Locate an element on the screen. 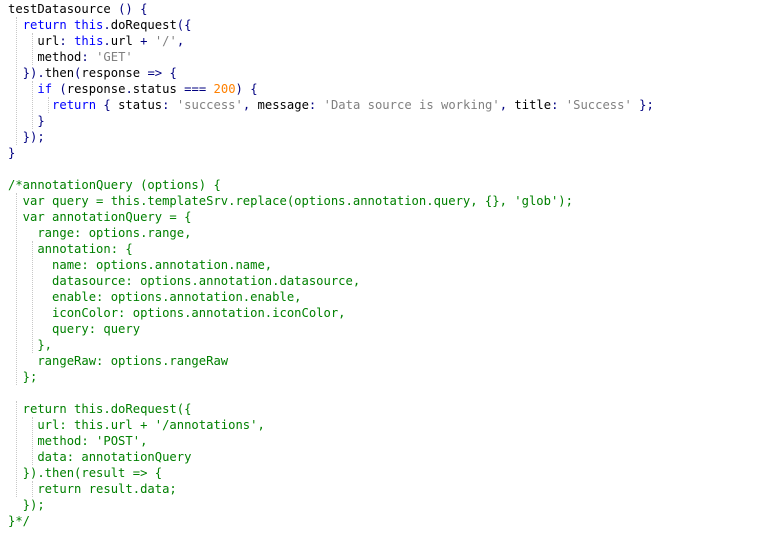 The width and height of the screenshot is (781, 536). code-line: }).then(result => { is located at coordinates (85, 473).